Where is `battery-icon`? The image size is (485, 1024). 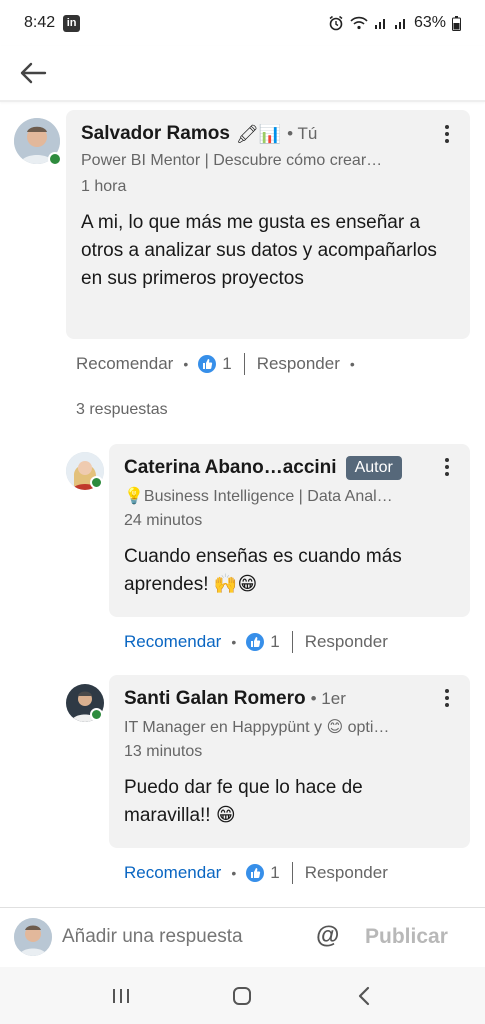 battery-icon is located at coordinates (456, 23).